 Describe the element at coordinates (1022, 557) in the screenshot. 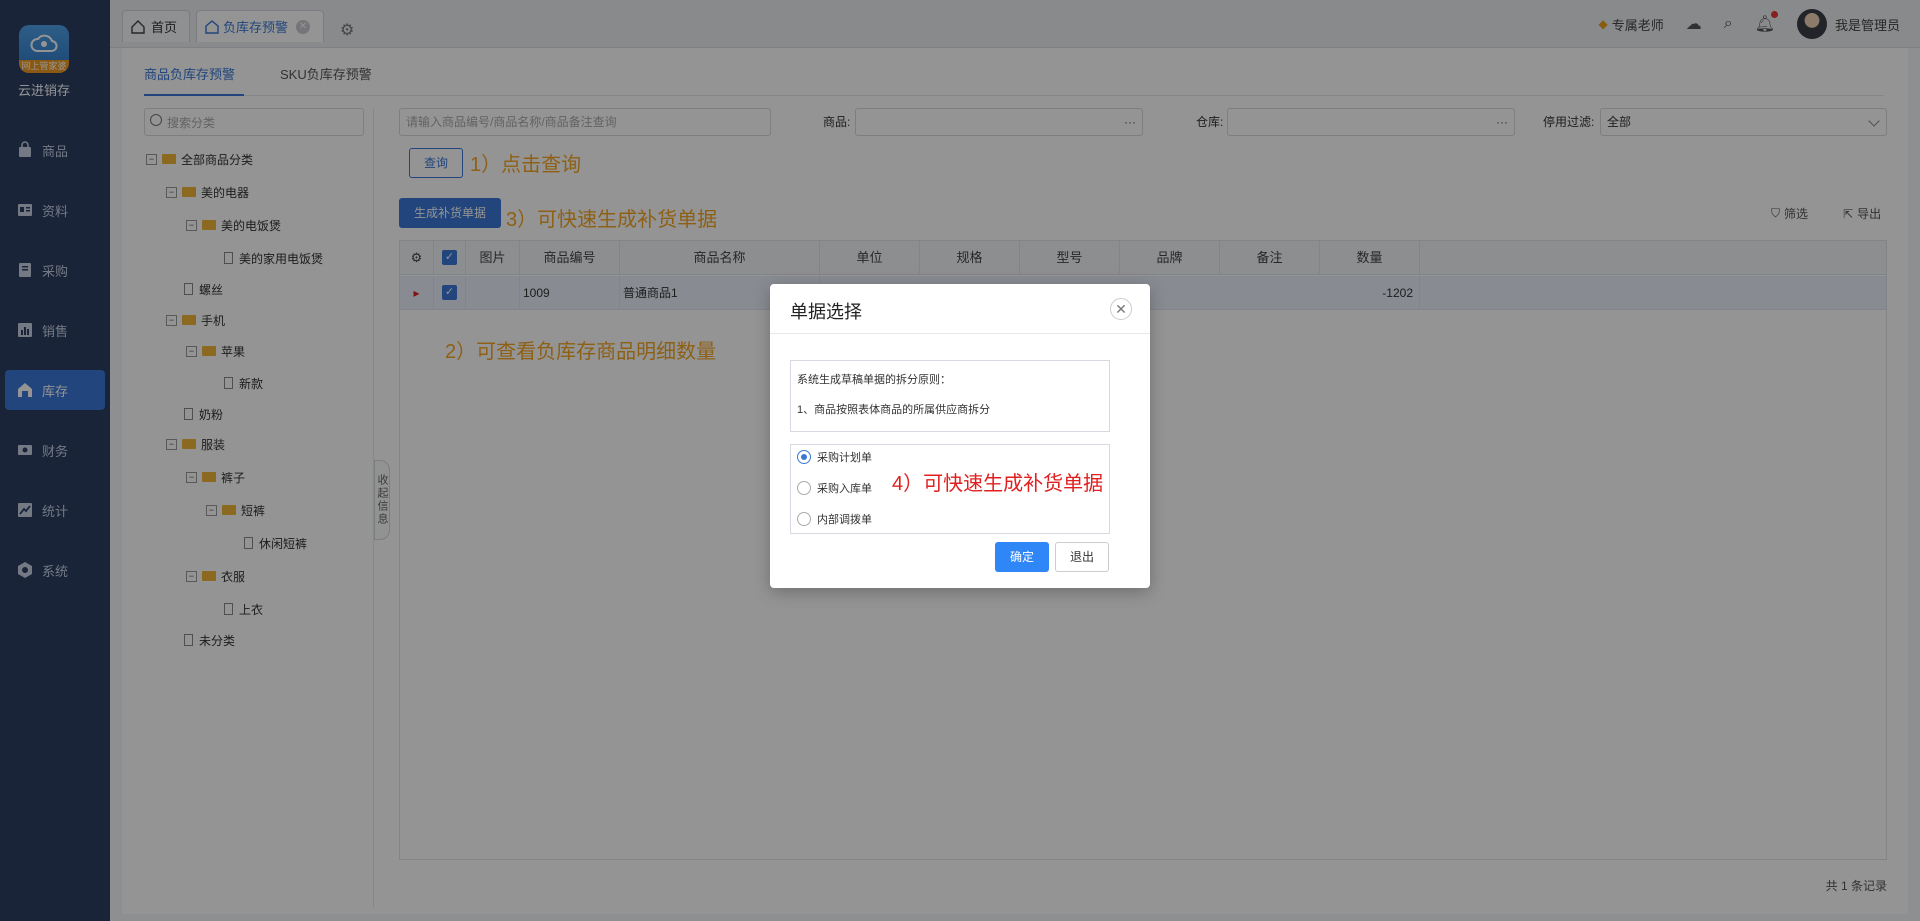

I see `confirm-button: 确定` at that location.